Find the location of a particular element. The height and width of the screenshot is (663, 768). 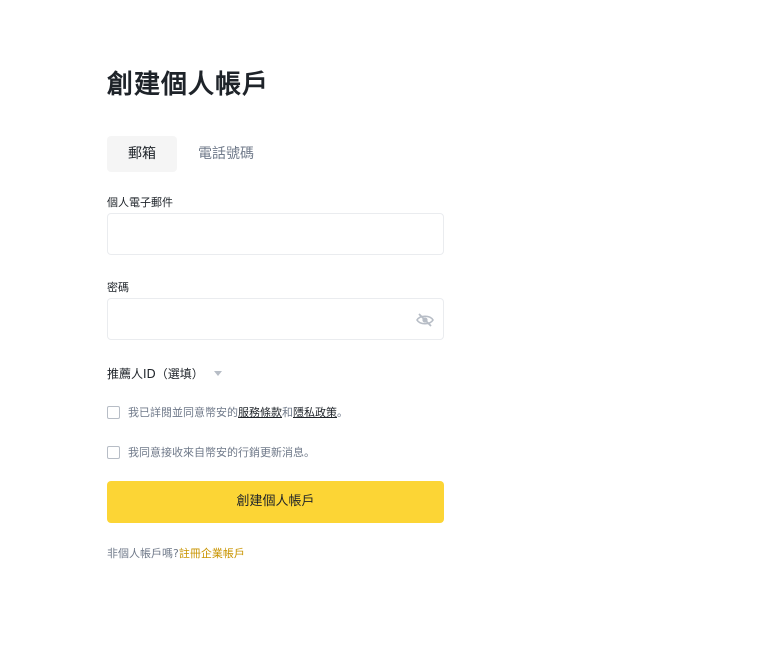

terms-prefix: 我已詳閱並同意幣安的 is located at coordinates (183, 412).